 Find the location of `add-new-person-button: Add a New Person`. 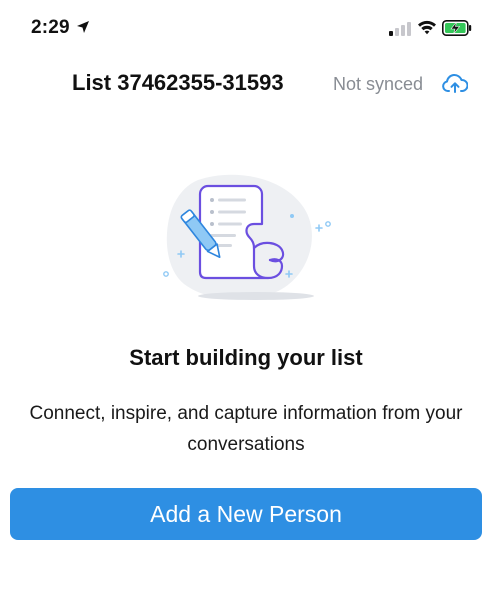

add-new-person-button: Add a New Person is located at coordinates (246, 514).